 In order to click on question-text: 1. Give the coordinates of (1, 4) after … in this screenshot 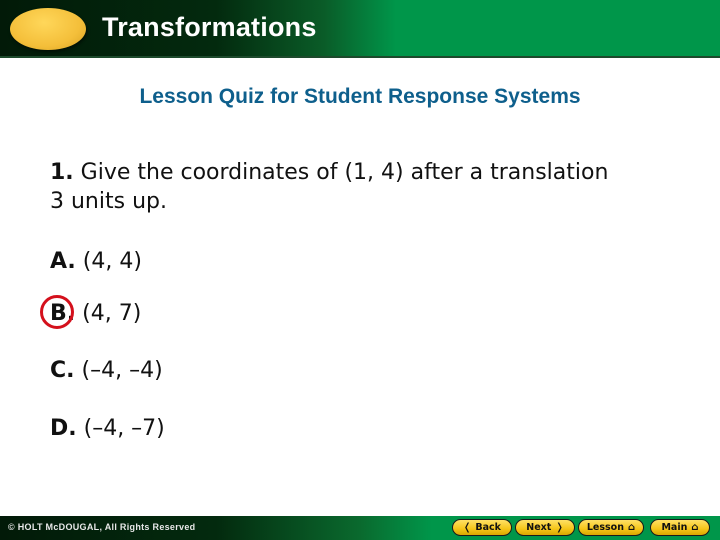, I will do `click(370, 187)`.